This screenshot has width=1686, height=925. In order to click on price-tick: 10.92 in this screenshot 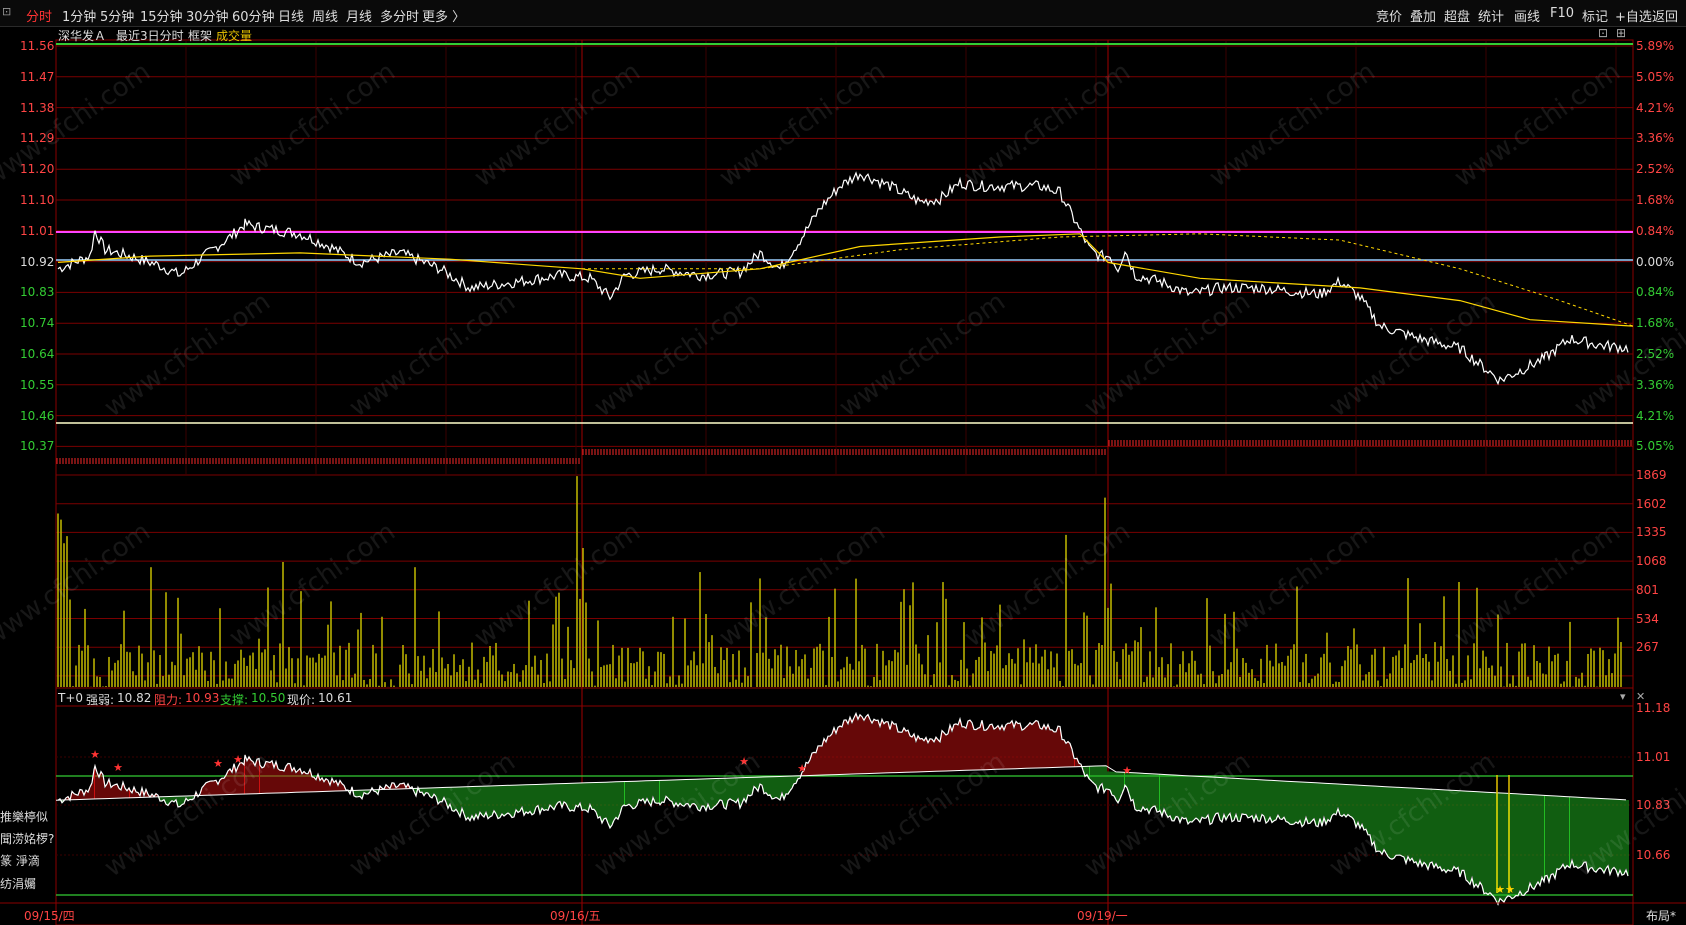, I will do `click(37, 261)`.